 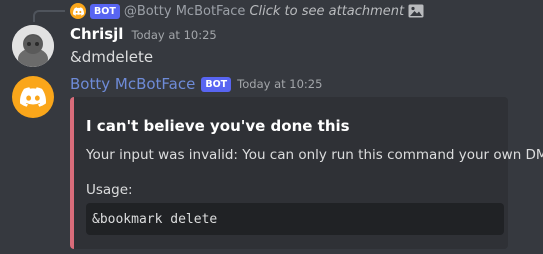 I want to click on embed-title: I can't believe you've done this, so click(x=218, y=126).